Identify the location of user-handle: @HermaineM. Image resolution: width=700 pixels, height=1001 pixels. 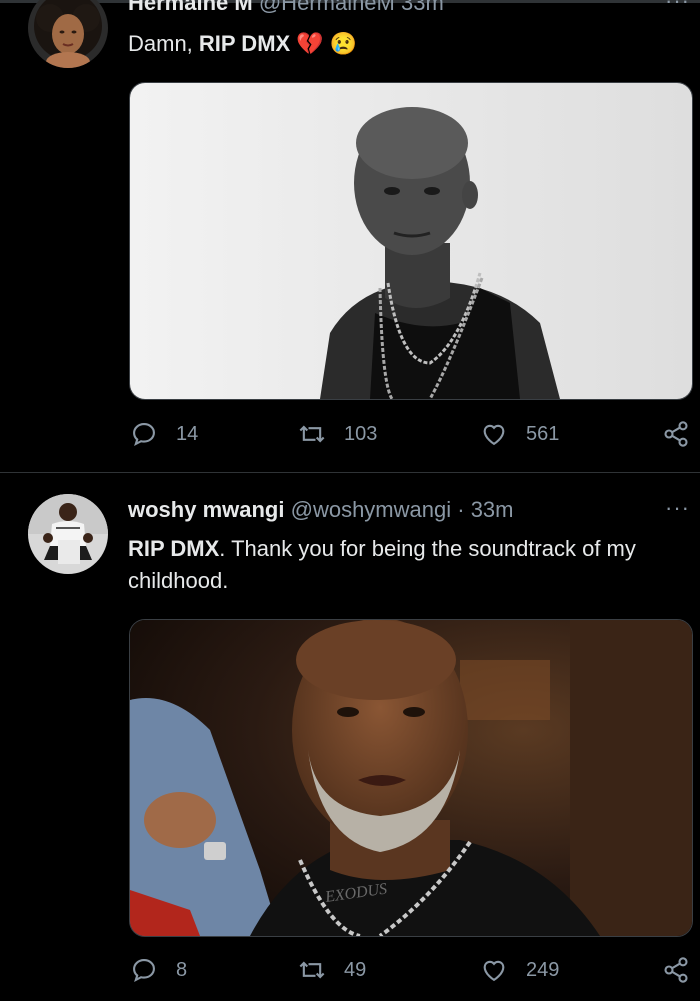
(327, 7).